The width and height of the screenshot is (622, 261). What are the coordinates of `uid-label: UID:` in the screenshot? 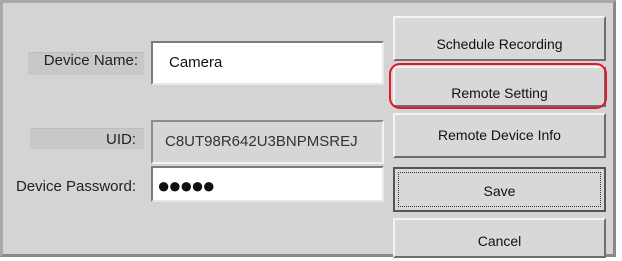 It's located at (121, 139).